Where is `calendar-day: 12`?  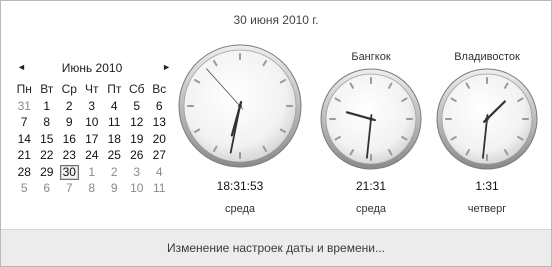
calendar-day: 12 is located at coordinates (137, 122).